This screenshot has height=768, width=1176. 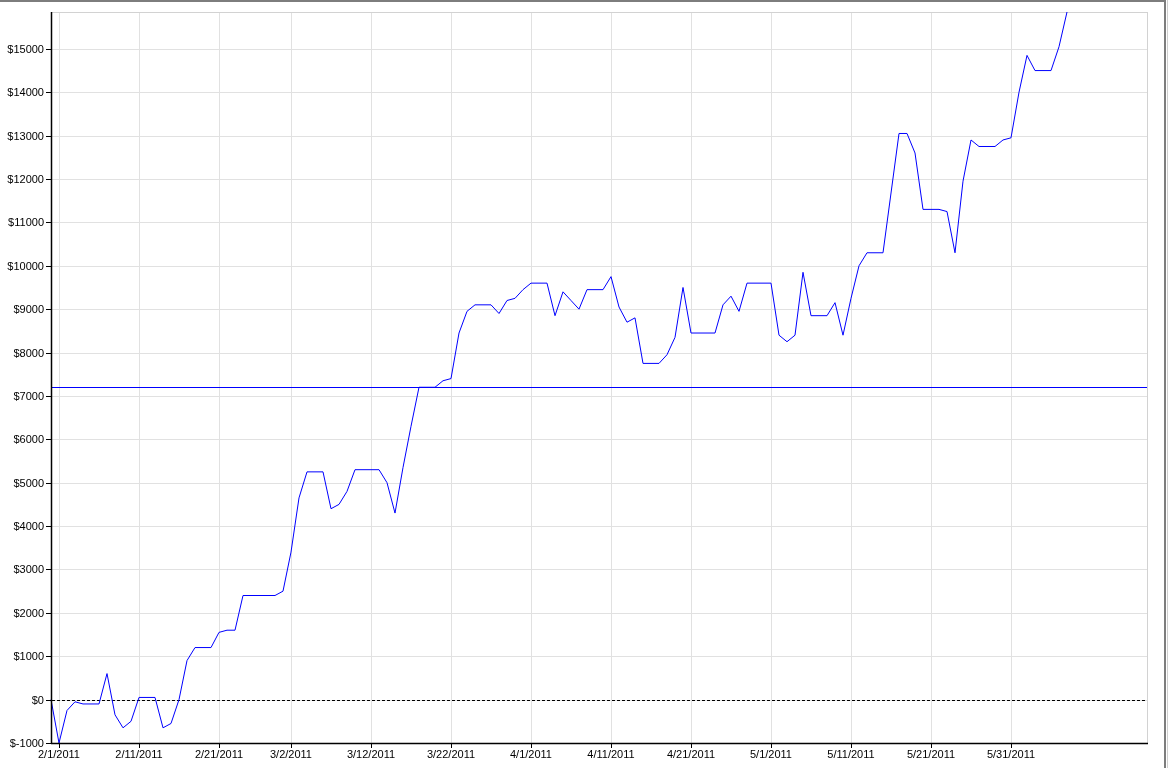 What do you see at coordinates (25, 135) in the screenshot?
I see `y-tick-label: $13000` at bounding box center [25, 135].